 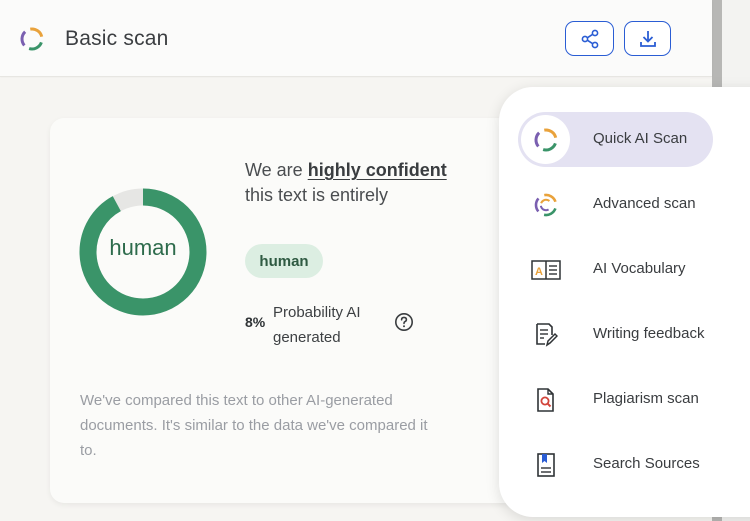 What do you see at coordinates (356, 38) in the screenshot?
I see `top-header: Basic scan` at bounding box center [356, 38].